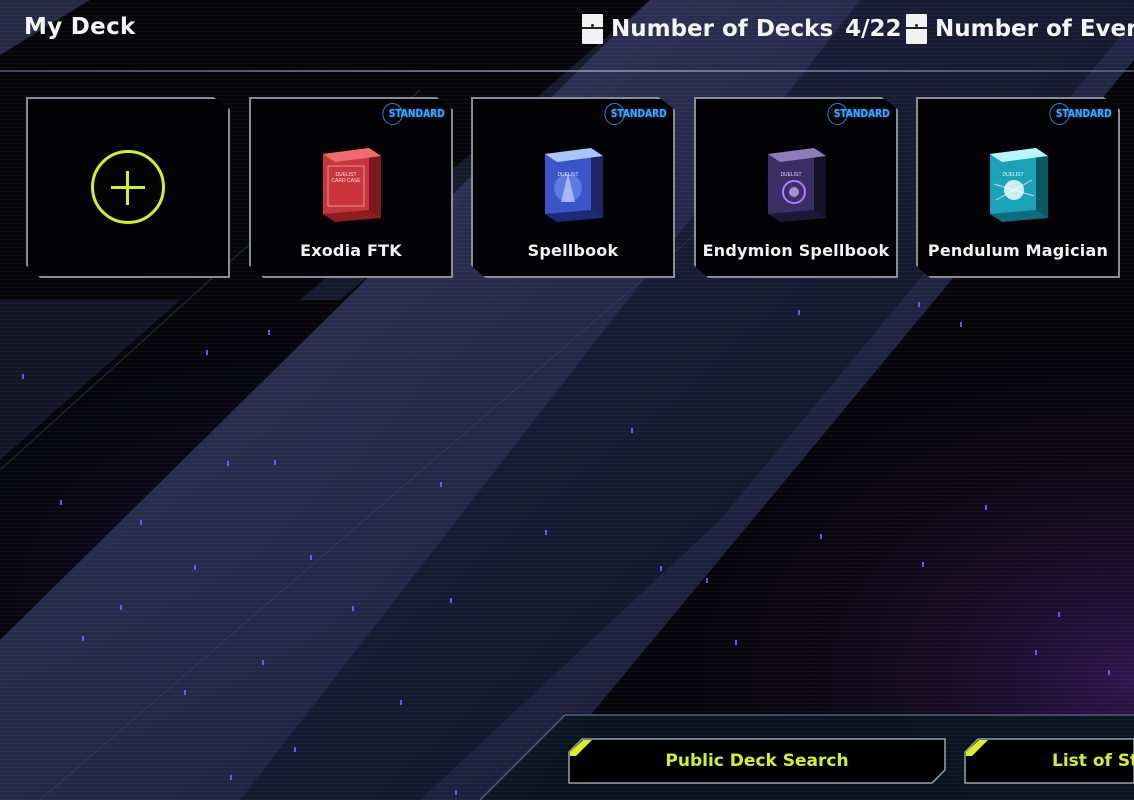  I want to click on deck-box-icon: DUELIST CARD CASE, so click(352, 185).